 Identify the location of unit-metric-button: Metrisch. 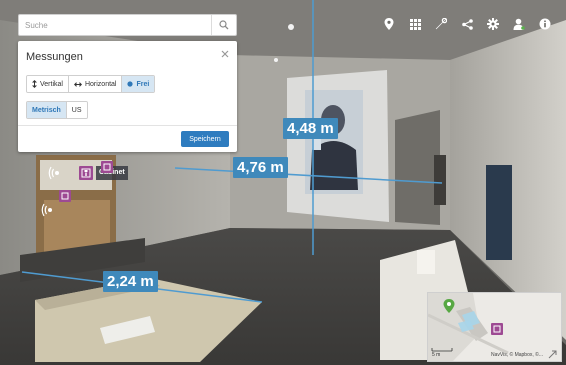
(47, 110).